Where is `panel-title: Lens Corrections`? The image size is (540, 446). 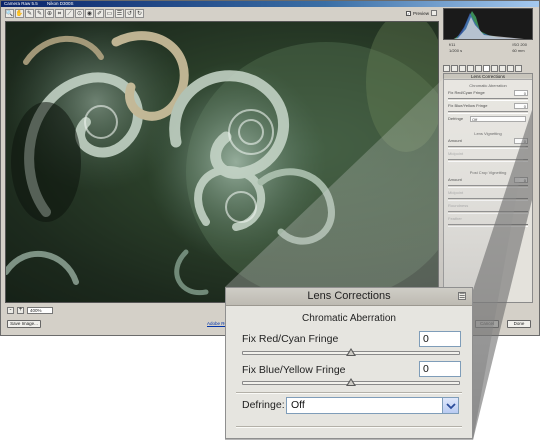
panel-title: Lens Corrections is located at coordinates (349, 296).